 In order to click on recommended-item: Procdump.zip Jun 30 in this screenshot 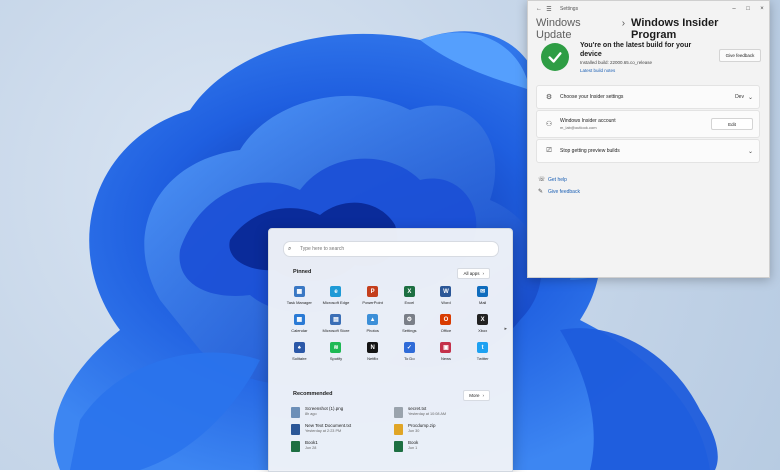, I will do `click(445, 429)`.